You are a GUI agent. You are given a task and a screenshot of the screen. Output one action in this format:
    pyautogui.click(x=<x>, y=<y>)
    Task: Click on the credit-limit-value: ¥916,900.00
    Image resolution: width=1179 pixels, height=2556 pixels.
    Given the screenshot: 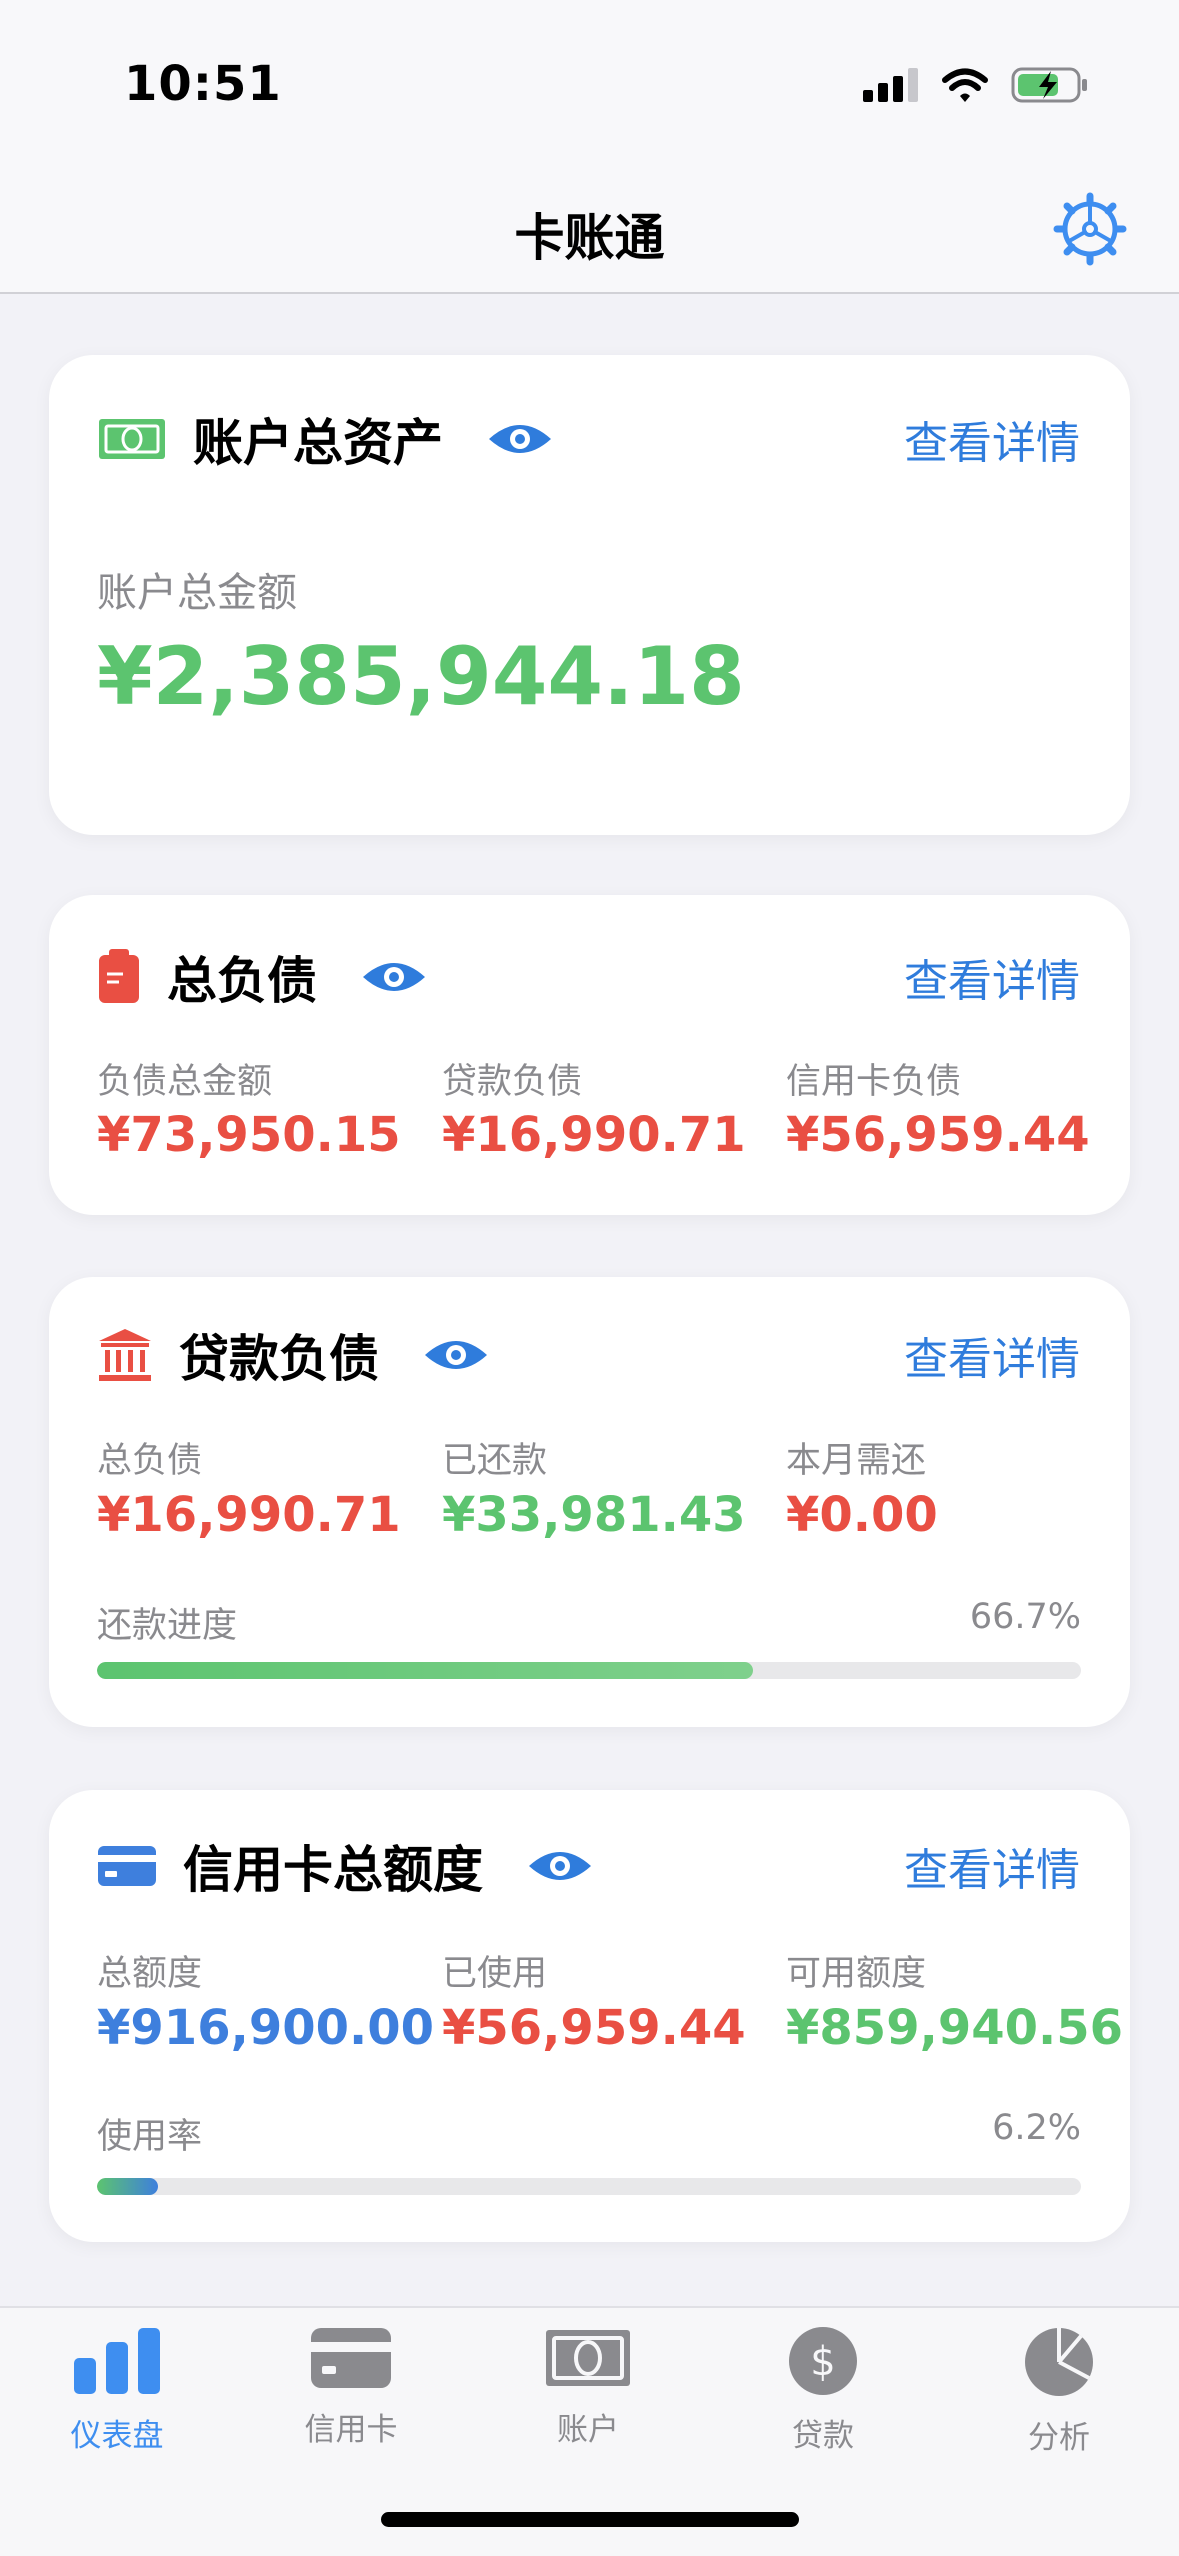 What is the action you would take?
    pyautogui.click(x=266, y=2028)
    